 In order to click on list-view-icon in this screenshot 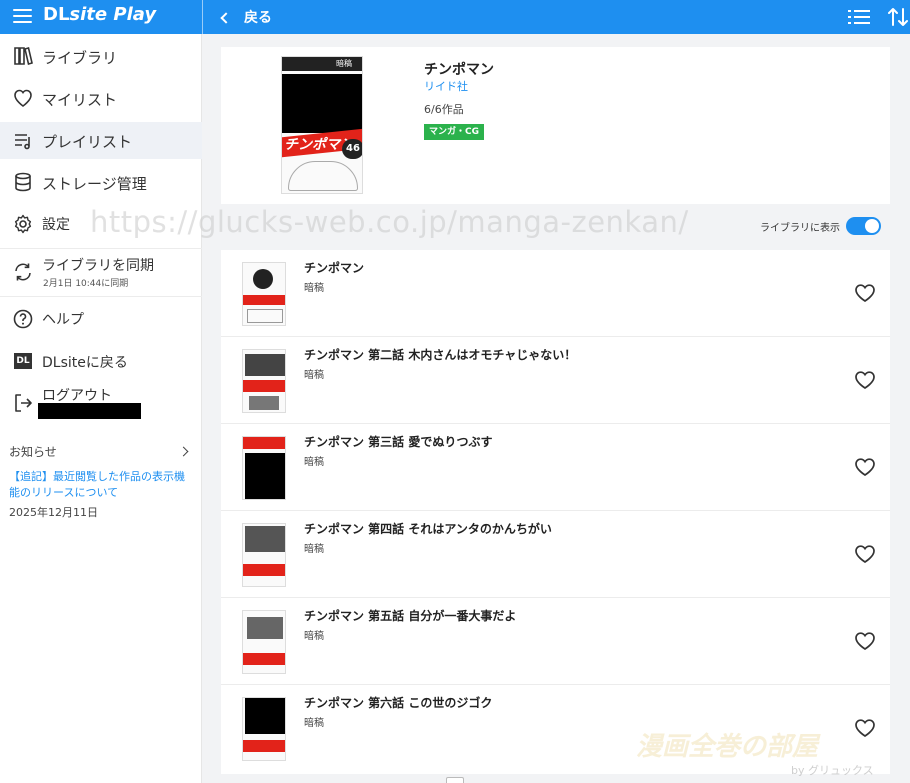, I will do `click(859, 17)`.